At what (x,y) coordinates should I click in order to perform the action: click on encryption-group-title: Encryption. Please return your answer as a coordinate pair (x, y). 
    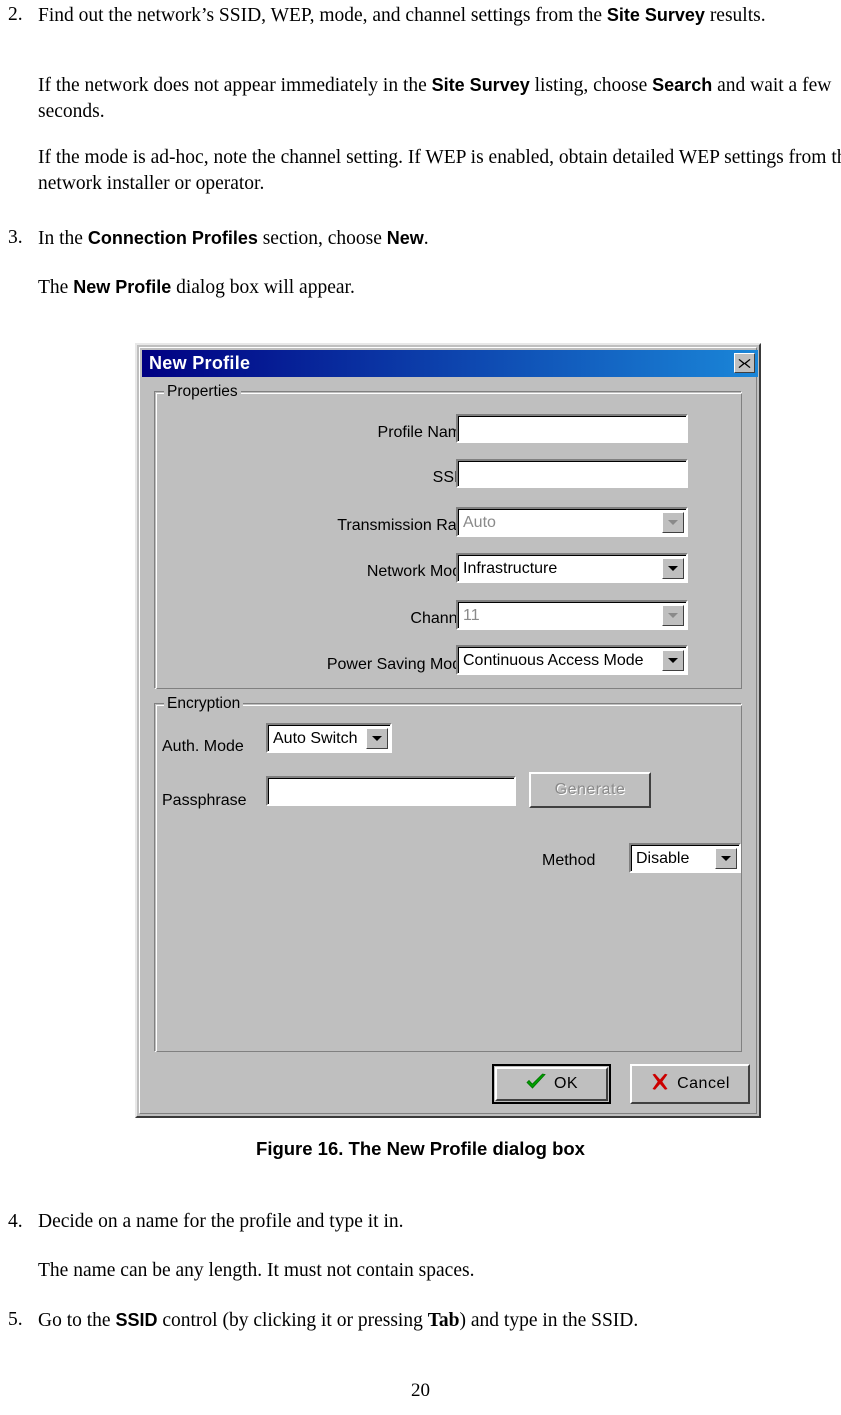
    Looking at the image, I should click on (204, 704).